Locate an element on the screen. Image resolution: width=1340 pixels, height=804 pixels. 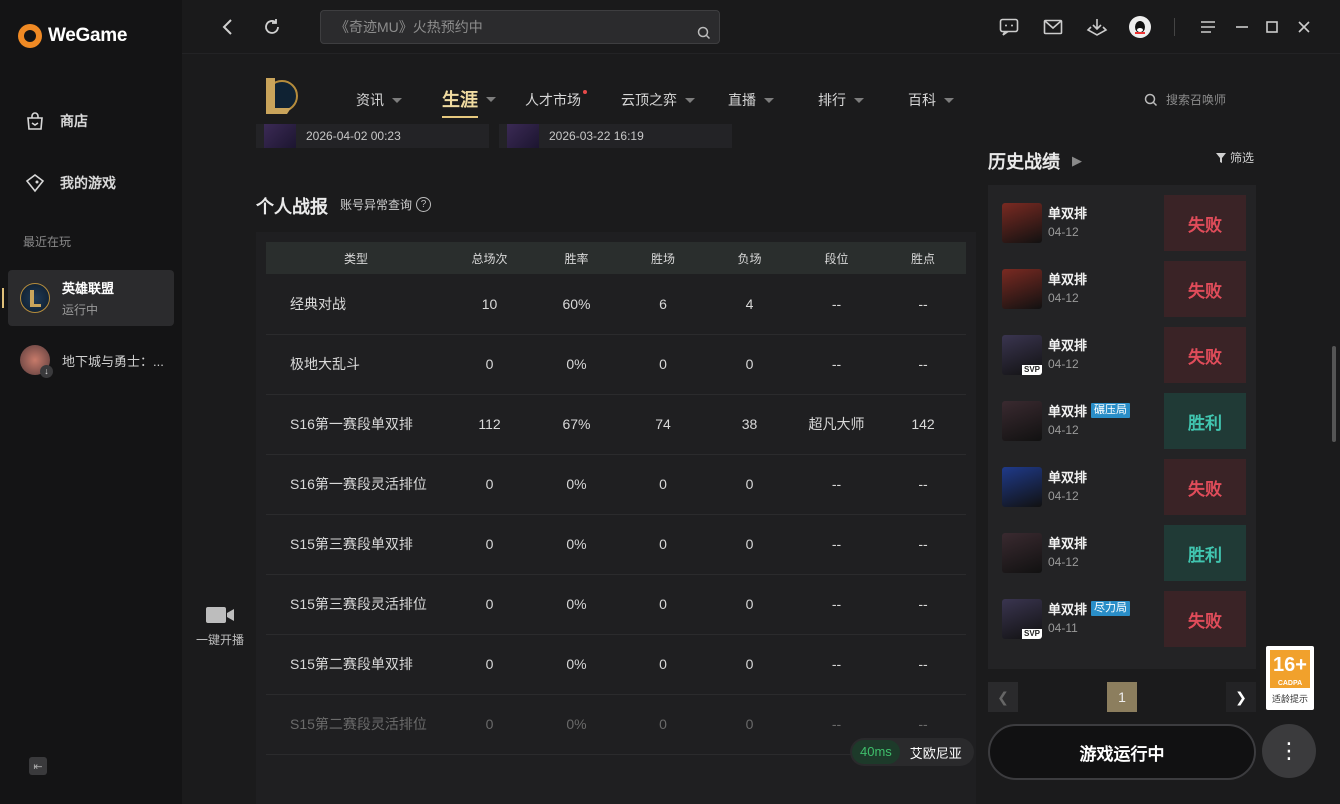
page-number-button: 1 is located at coordinates (1122, 697).